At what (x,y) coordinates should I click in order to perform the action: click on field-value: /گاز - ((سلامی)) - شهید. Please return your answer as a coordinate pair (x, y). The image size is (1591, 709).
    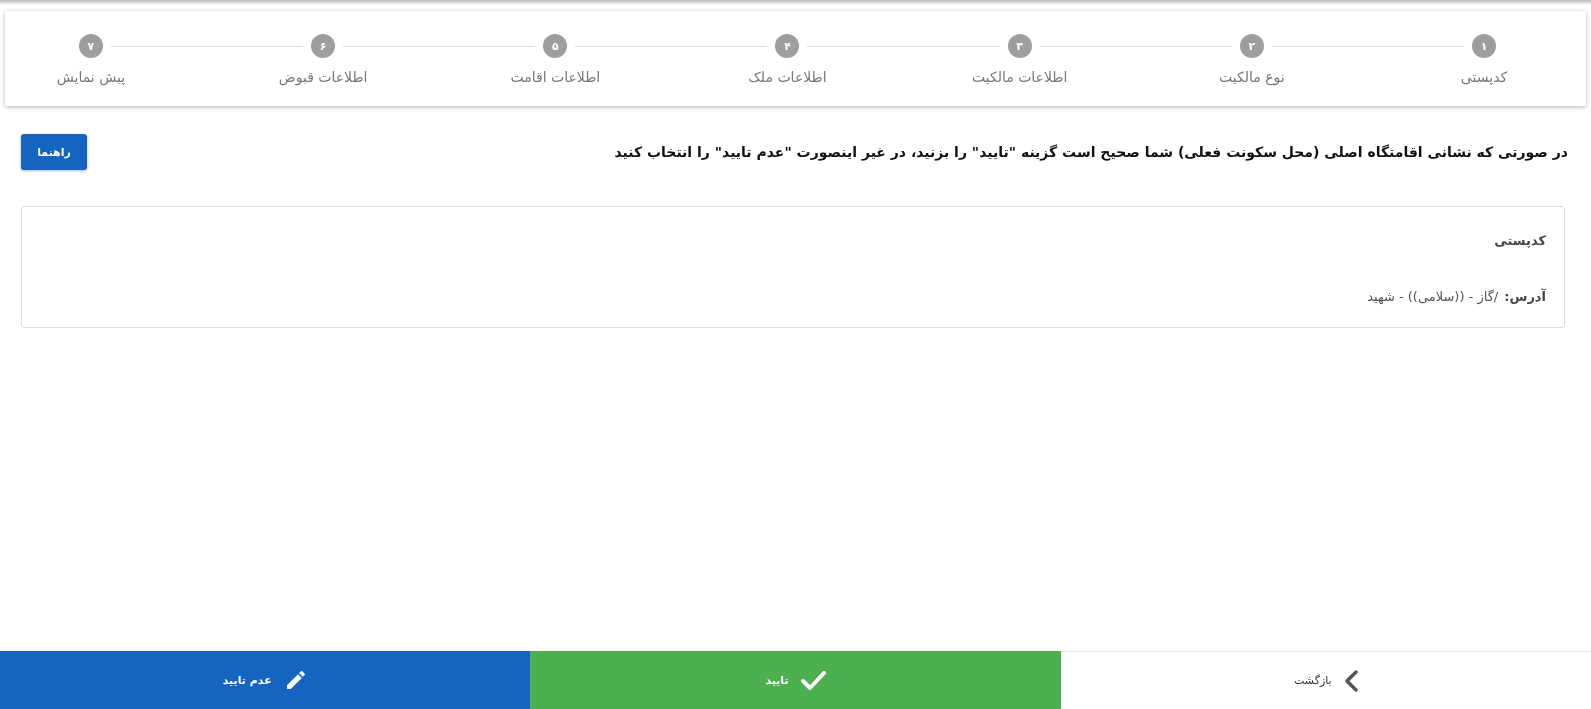
    Looking at the image, I should click on (1433, 297).